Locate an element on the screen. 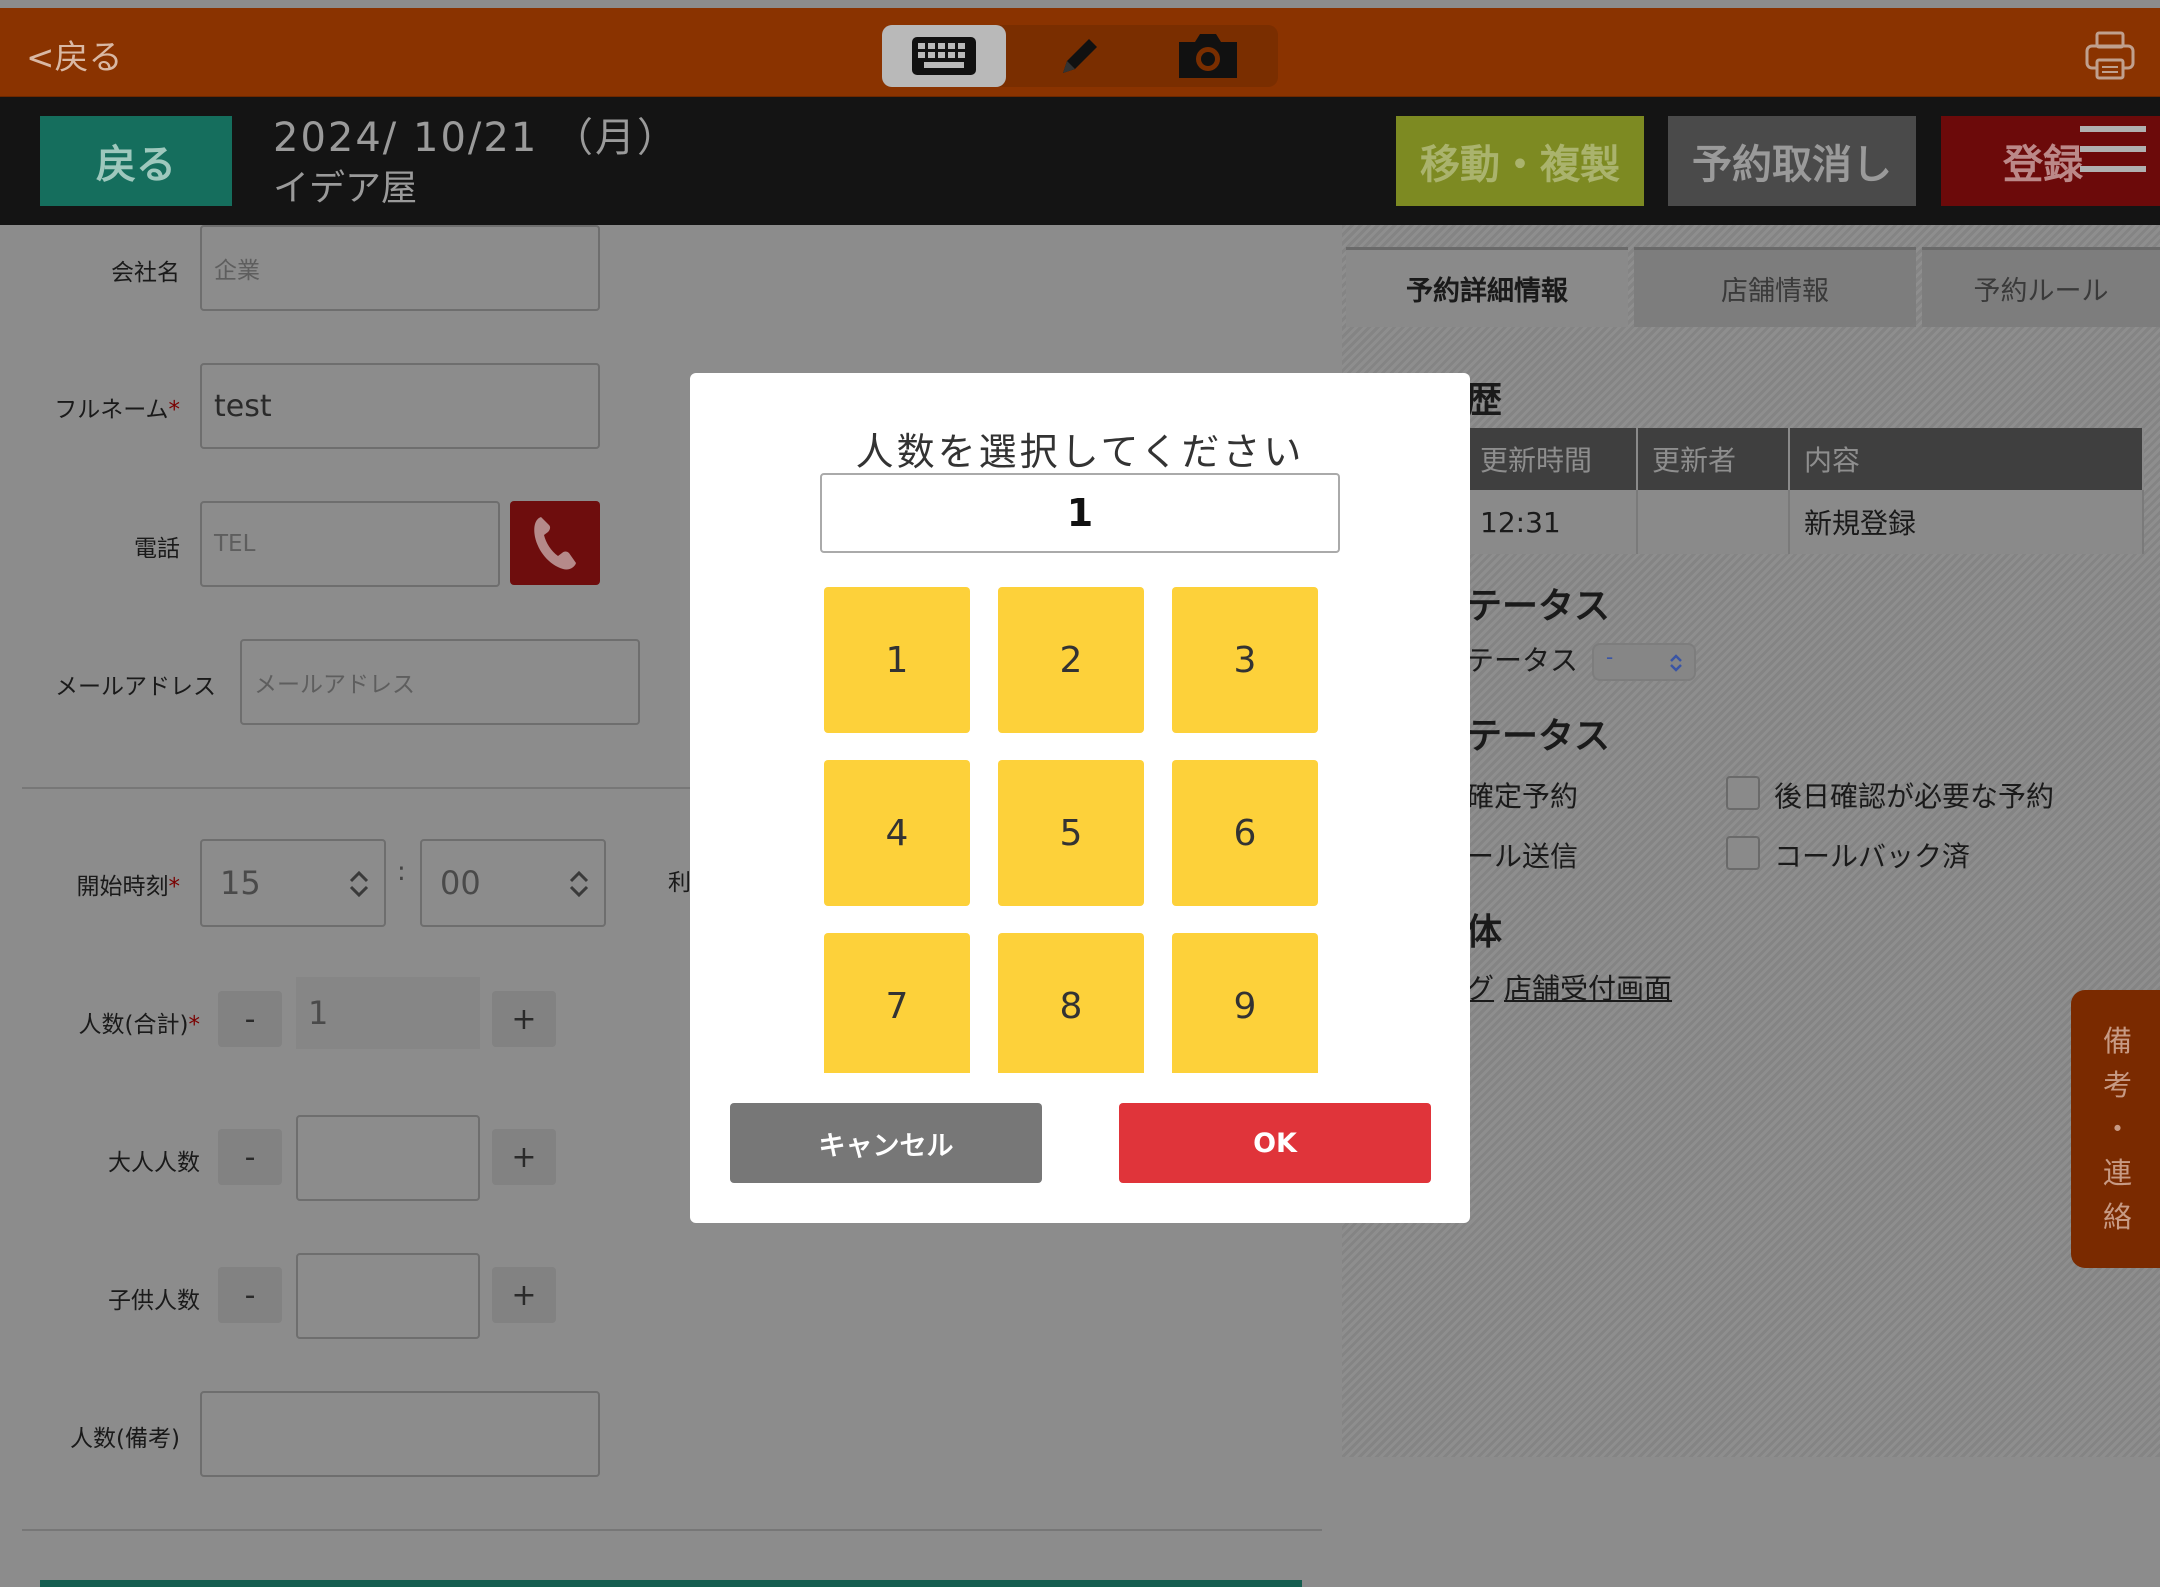 The height and width of the screenshot is (1587, 2160). partial-label: 利 is located at coordinates (679, 883).